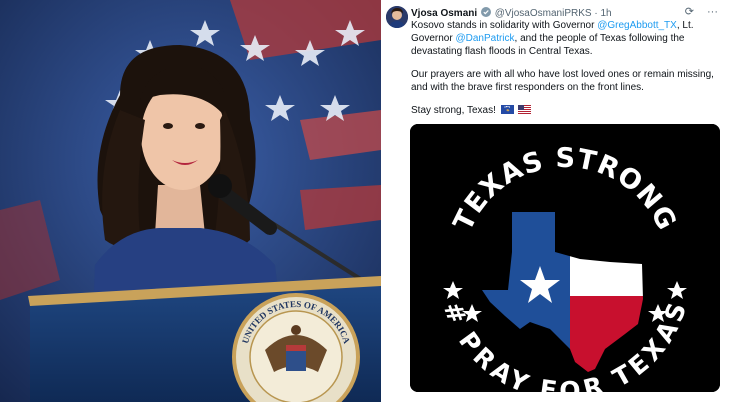 This screenshot has width=730, height=402. I want to click on more-icon: ···, so click(712, 12).